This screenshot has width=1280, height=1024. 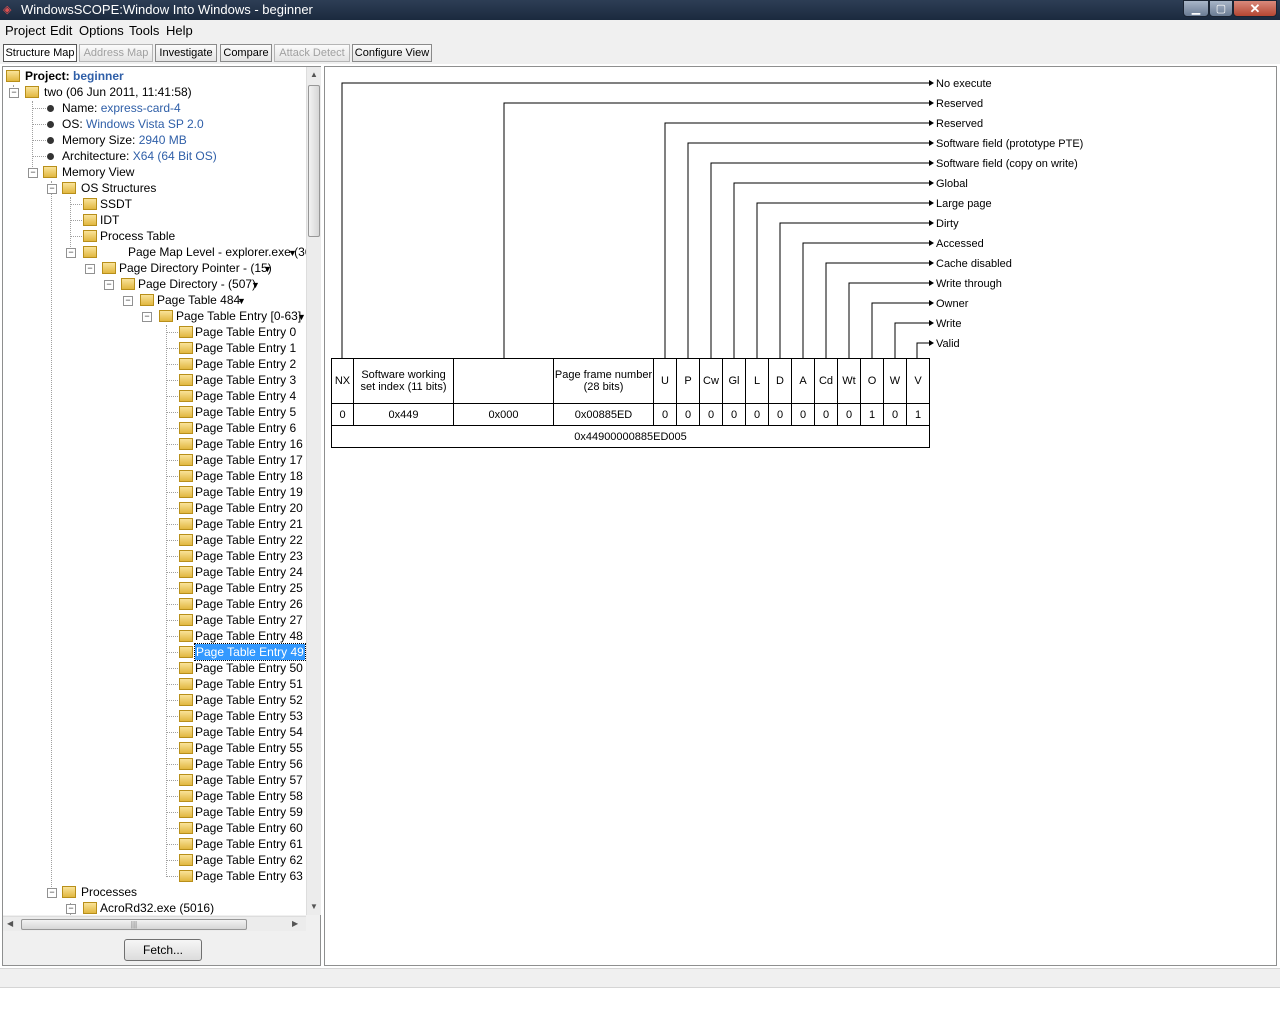 What do you see at coordinates (960, 244) in the screenshot?
I see `bit-field-label: Accessed` at bounding box center [960, 244].